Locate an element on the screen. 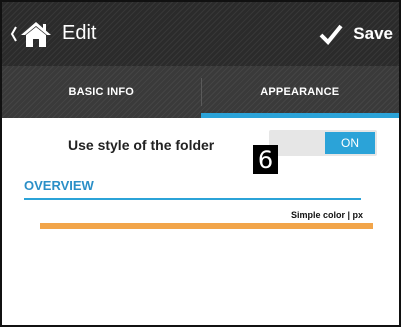 The width and height of the screenshot is (401, 327). check-icon is located at coordinates (331, 34).